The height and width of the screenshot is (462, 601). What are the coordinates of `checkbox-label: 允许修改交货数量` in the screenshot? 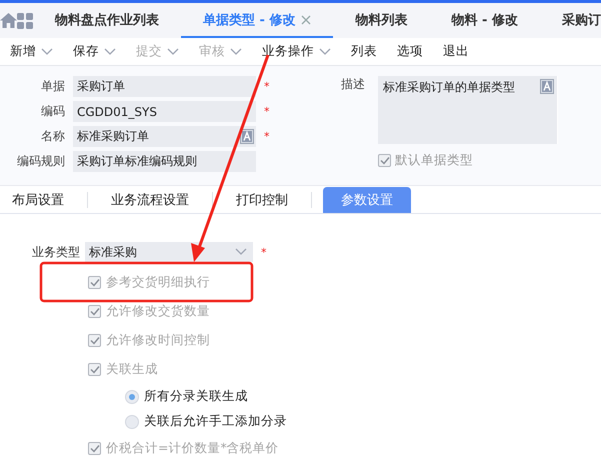 It's located at (158, 311).